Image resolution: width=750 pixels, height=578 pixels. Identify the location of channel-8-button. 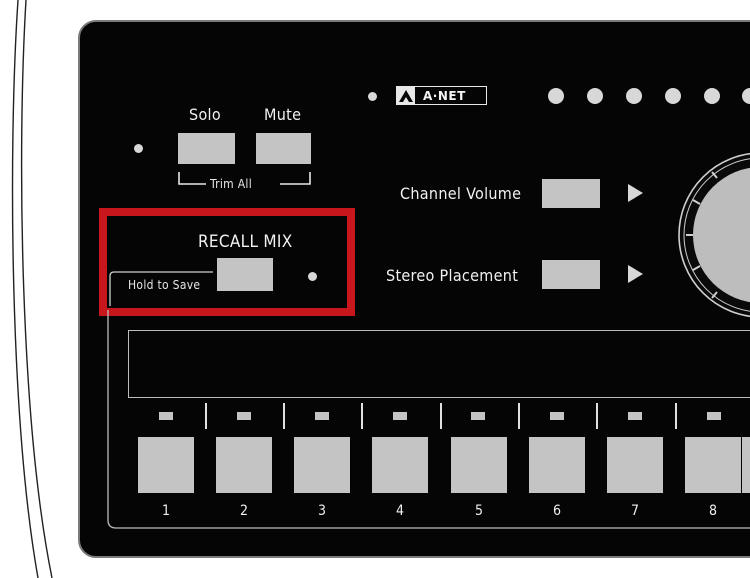
(713, 465).